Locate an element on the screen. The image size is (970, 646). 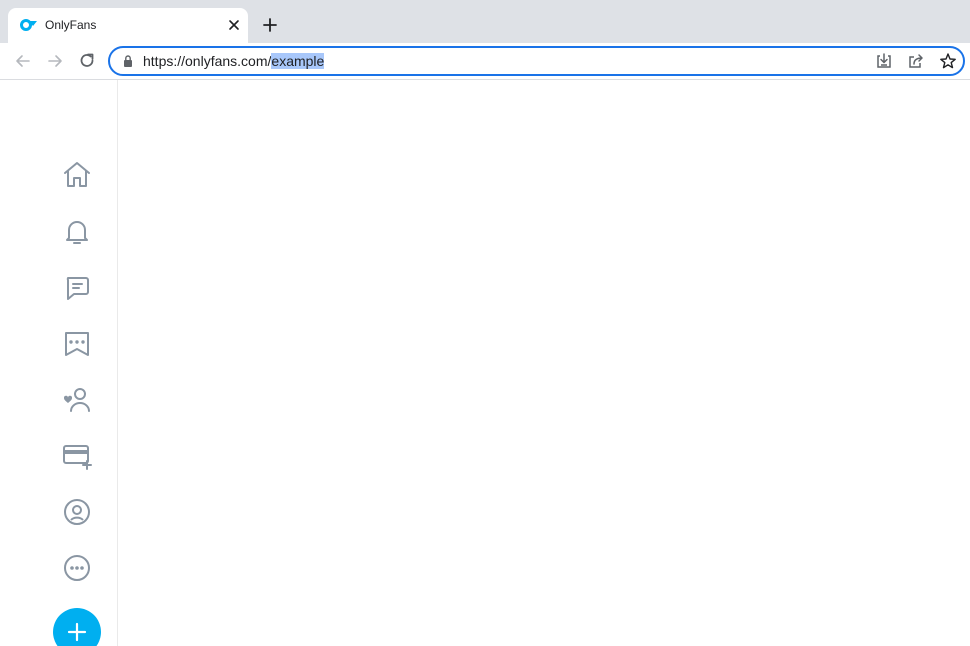
profile-icon is located at coordinates (77, 512).